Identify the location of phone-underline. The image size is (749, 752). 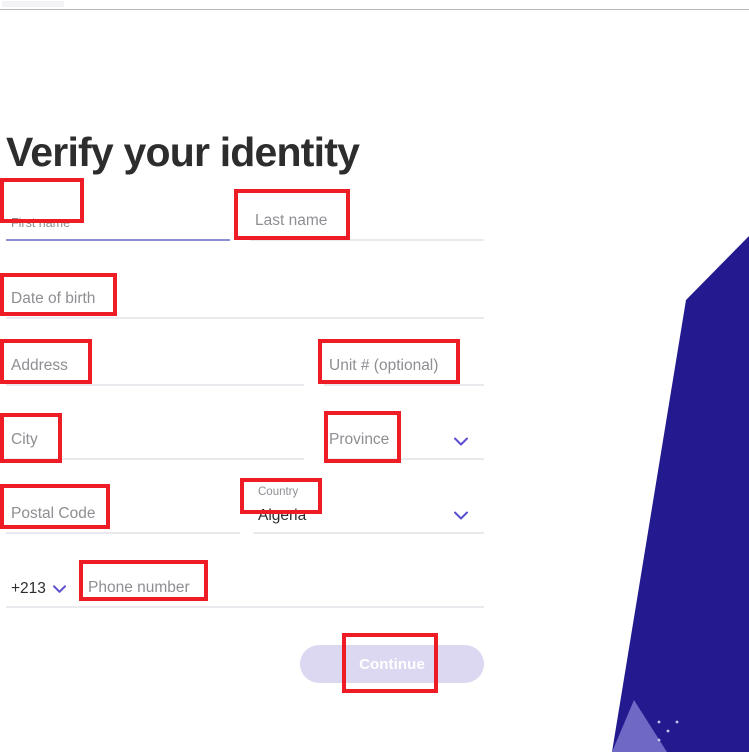
(245, 607).